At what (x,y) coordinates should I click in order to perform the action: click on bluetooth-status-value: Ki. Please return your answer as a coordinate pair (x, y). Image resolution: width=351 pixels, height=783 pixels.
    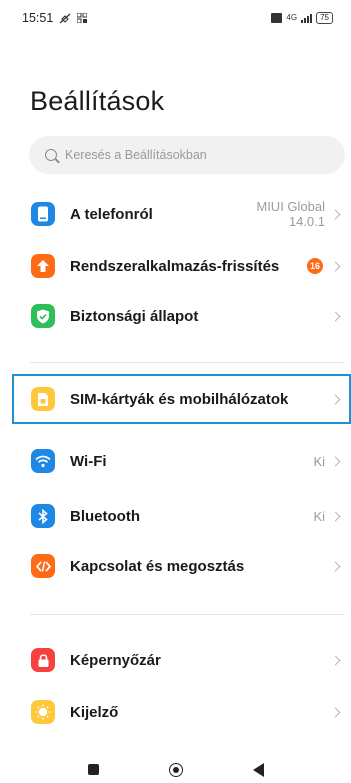
    Looking at the image, I should click on (319, 516).